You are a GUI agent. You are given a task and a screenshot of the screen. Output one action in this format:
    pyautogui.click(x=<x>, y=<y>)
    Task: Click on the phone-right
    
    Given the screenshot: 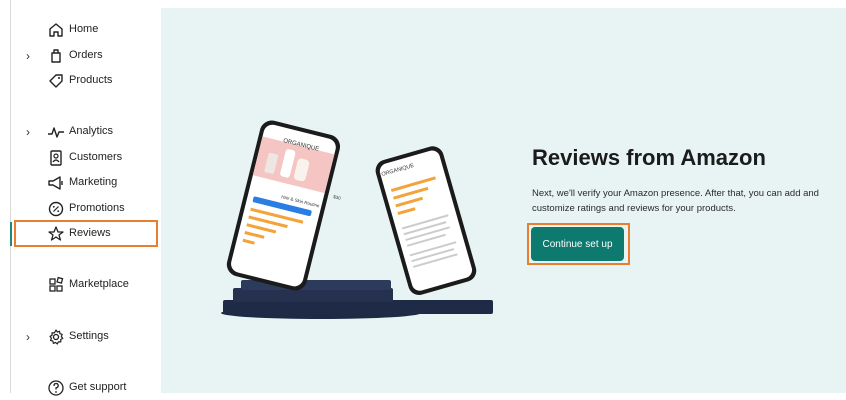 What is the action you would take?
    pyautogui.click(x=426, y=220)
    